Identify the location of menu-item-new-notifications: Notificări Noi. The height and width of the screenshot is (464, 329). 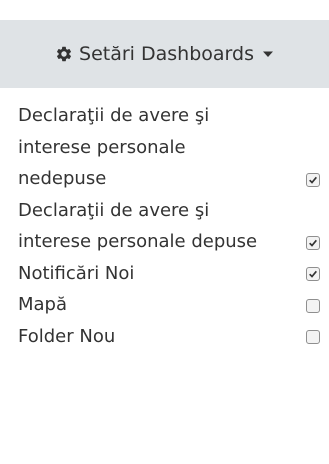
(169, 274).